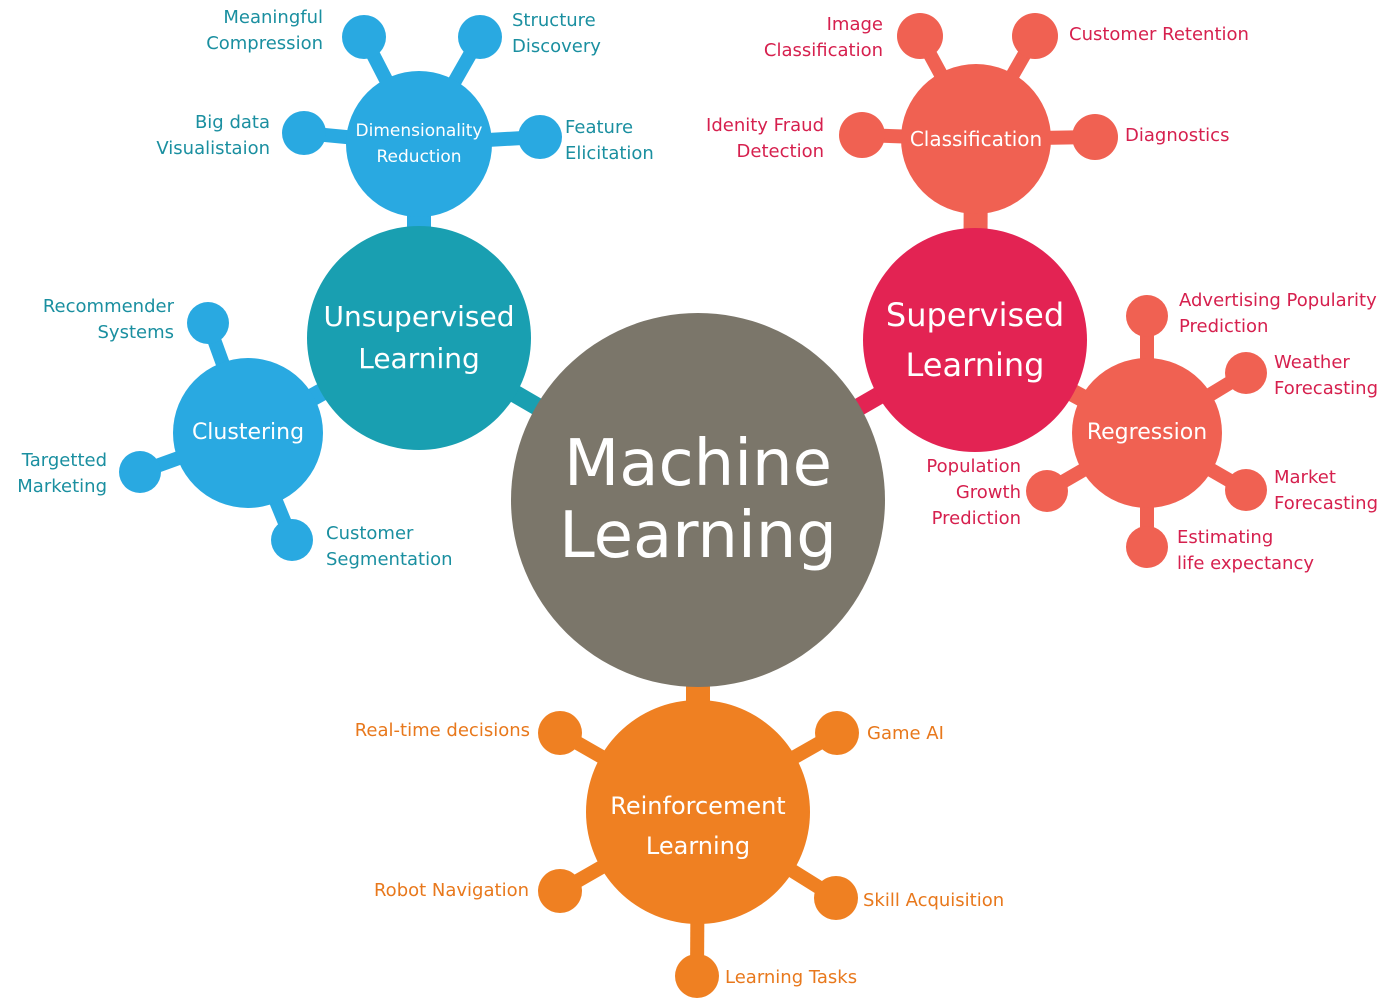  I want to click on leaf-skill-acquisition: Skill Acquisition, so click(934, 900).